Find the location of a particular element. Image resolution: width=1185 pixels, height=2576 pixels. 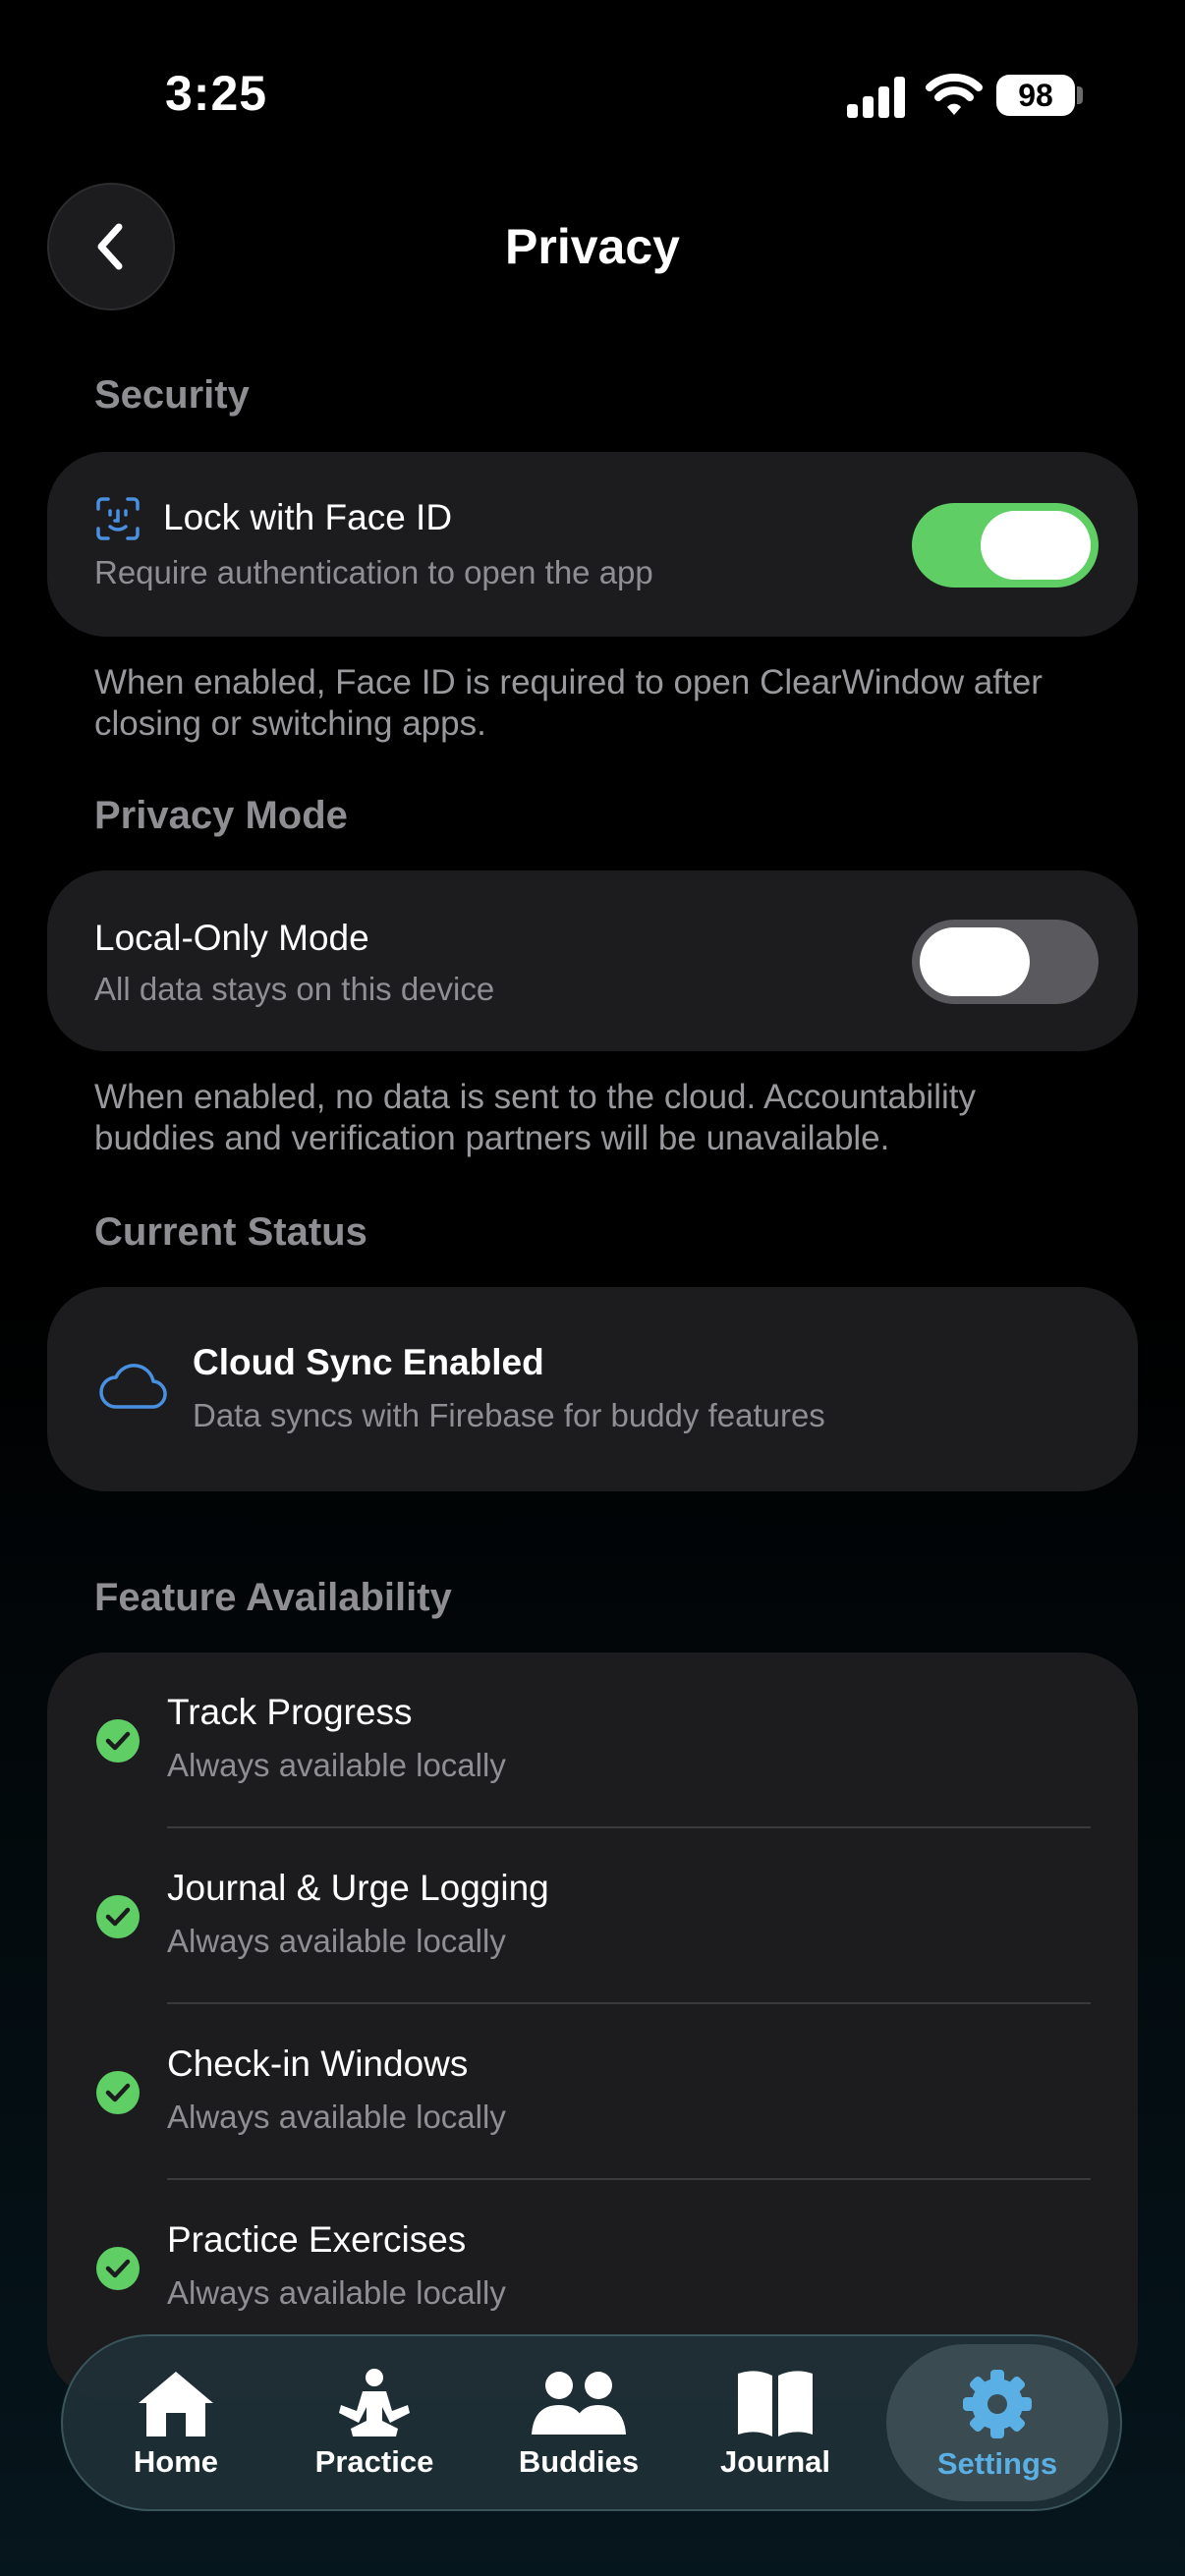

local-only-toggle is located at coordinates (1006, 962).